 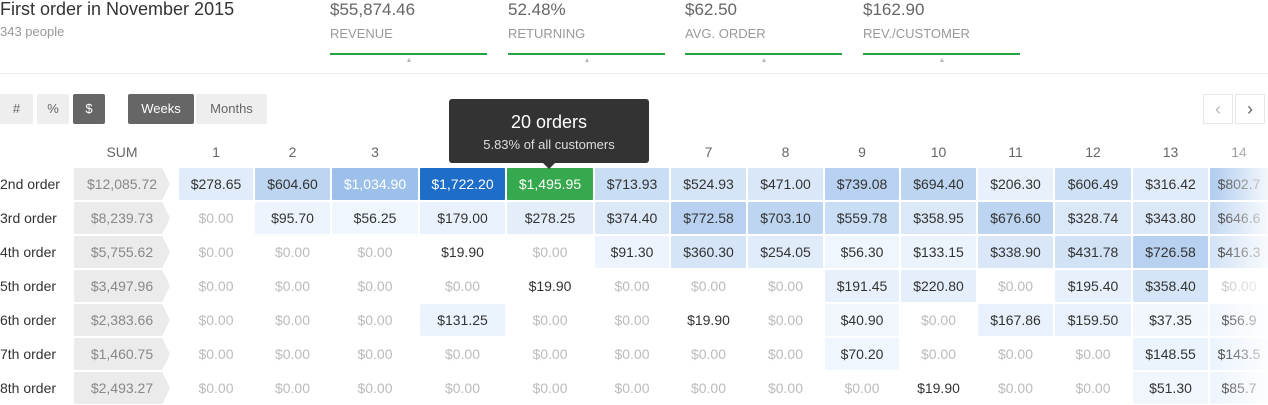 What do you see at coordinates (53, 109) in the screenshot?
I see `percent-toggle-button: %` at bounding box center [53, 109].